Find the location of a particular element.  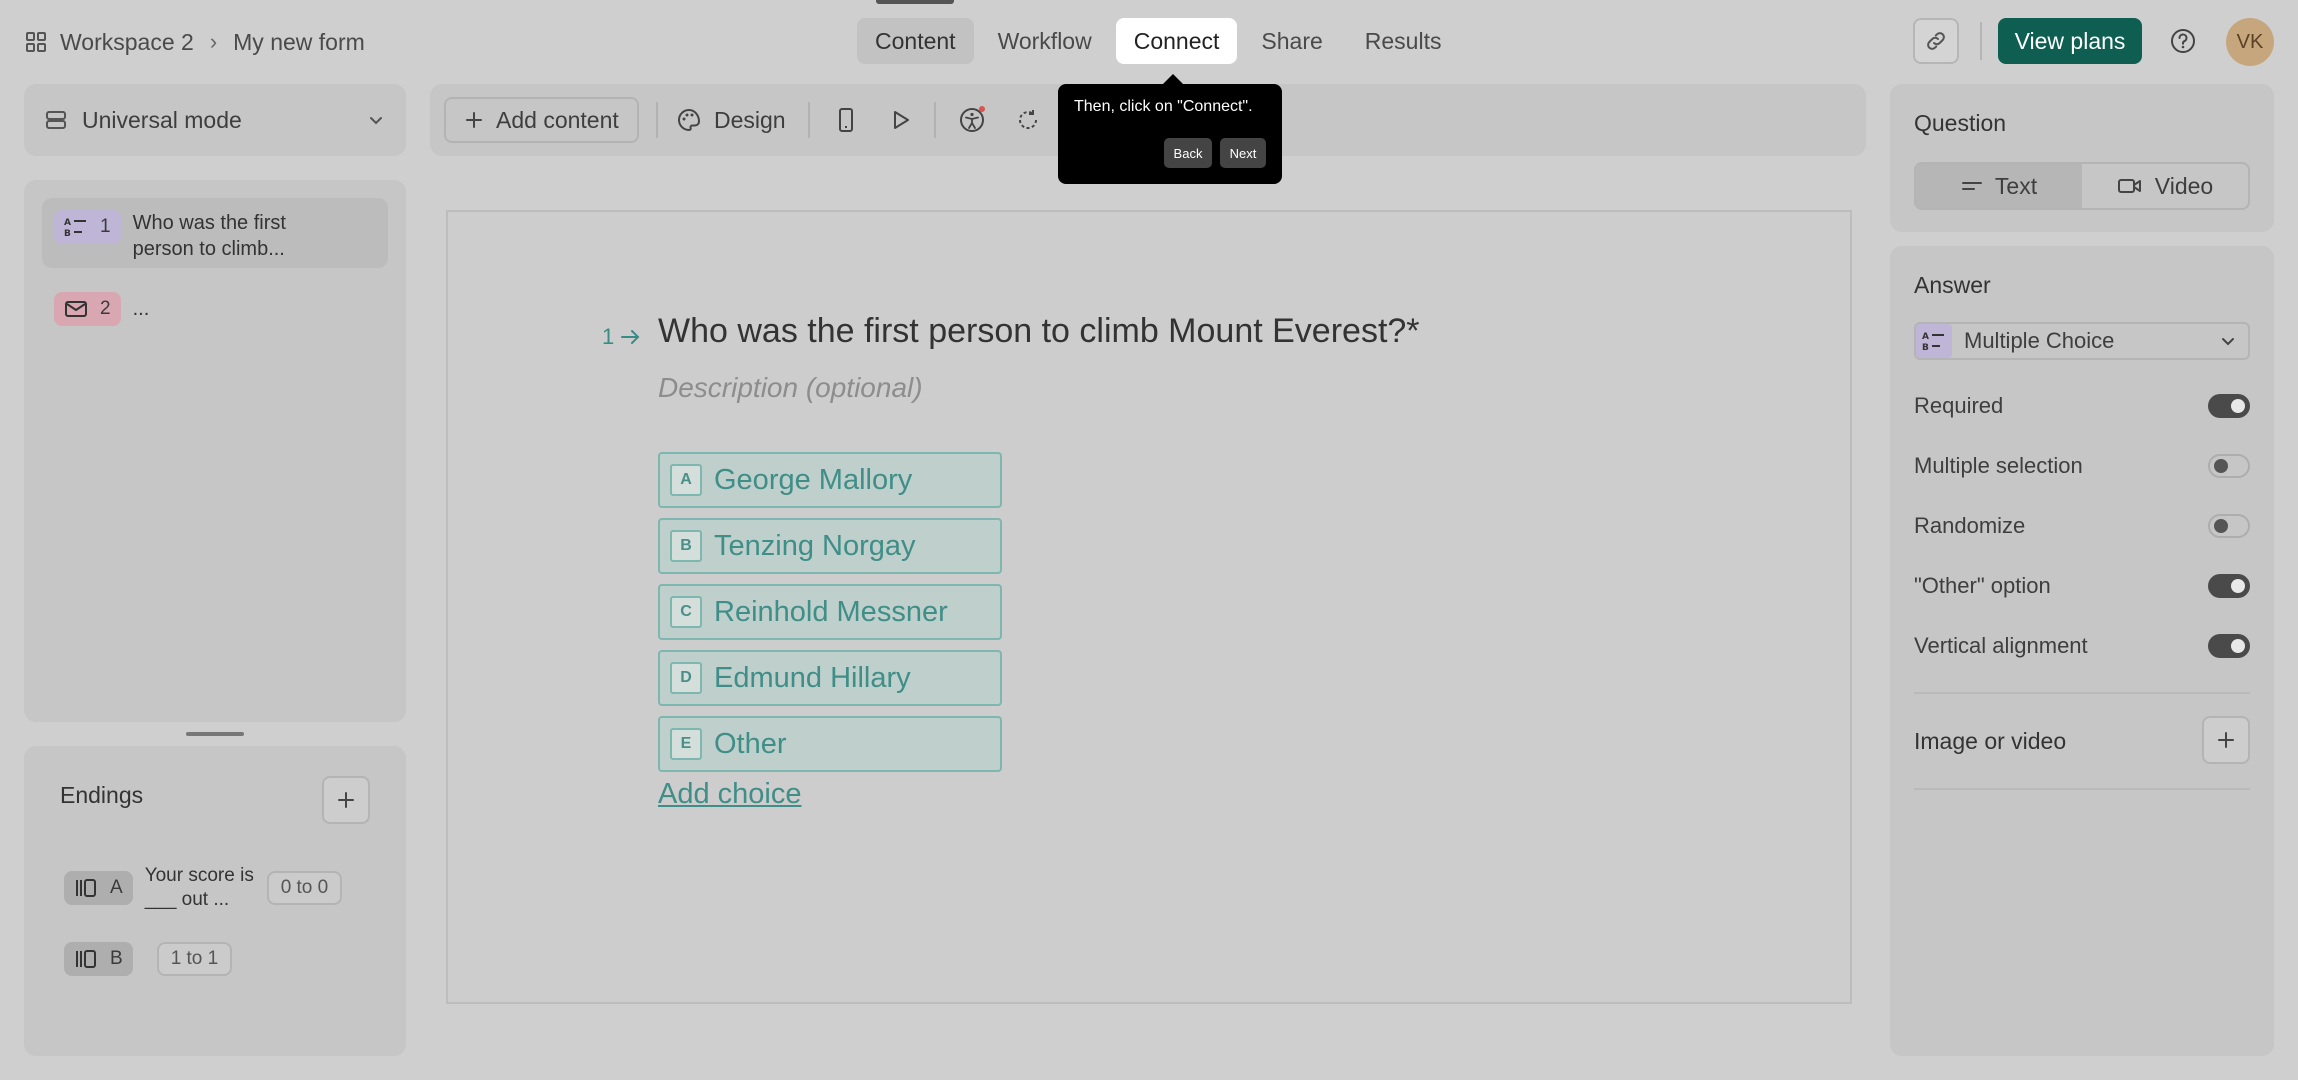

tooltip-next-button: Next is located at coordinates (1243, 153).